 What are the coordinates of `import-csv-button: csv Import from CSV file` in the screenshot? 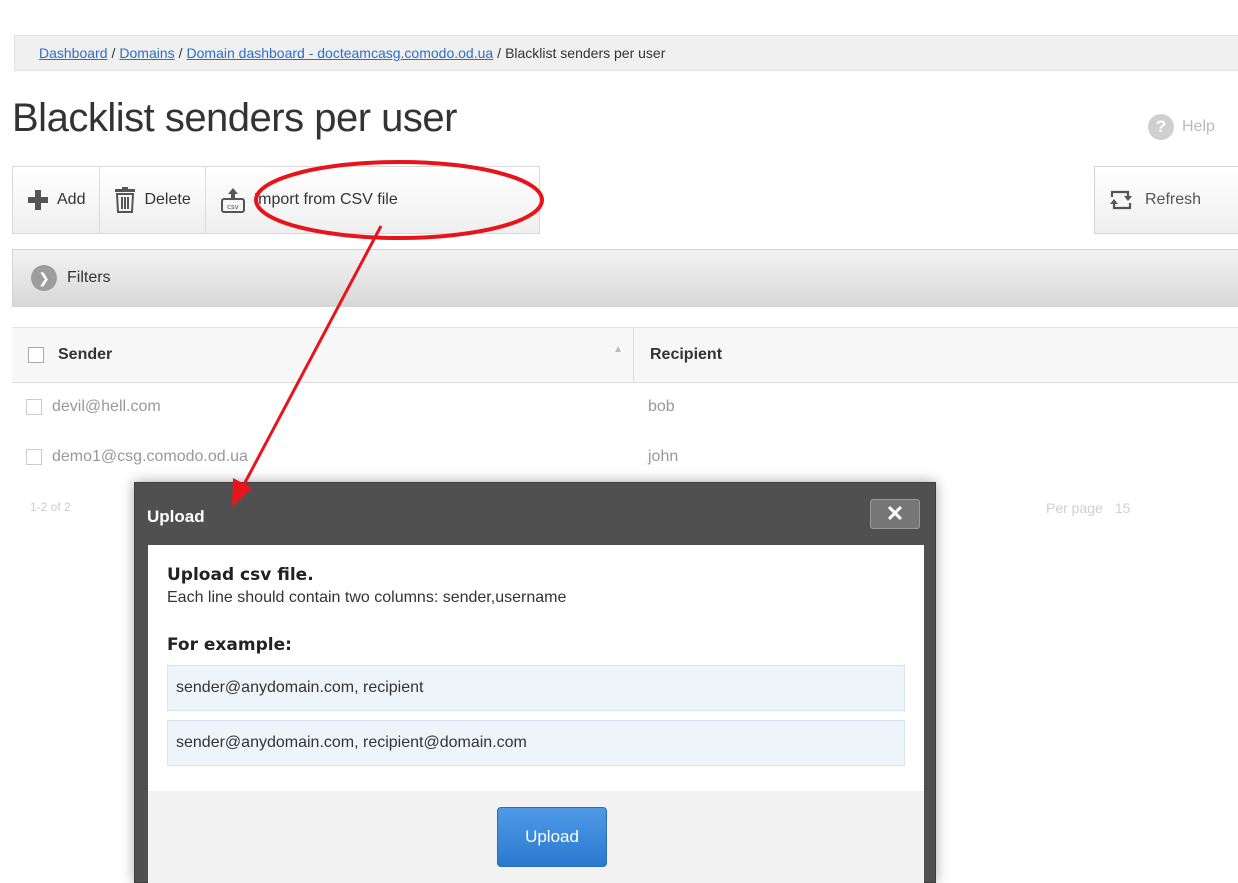 It's located at (309, 200).